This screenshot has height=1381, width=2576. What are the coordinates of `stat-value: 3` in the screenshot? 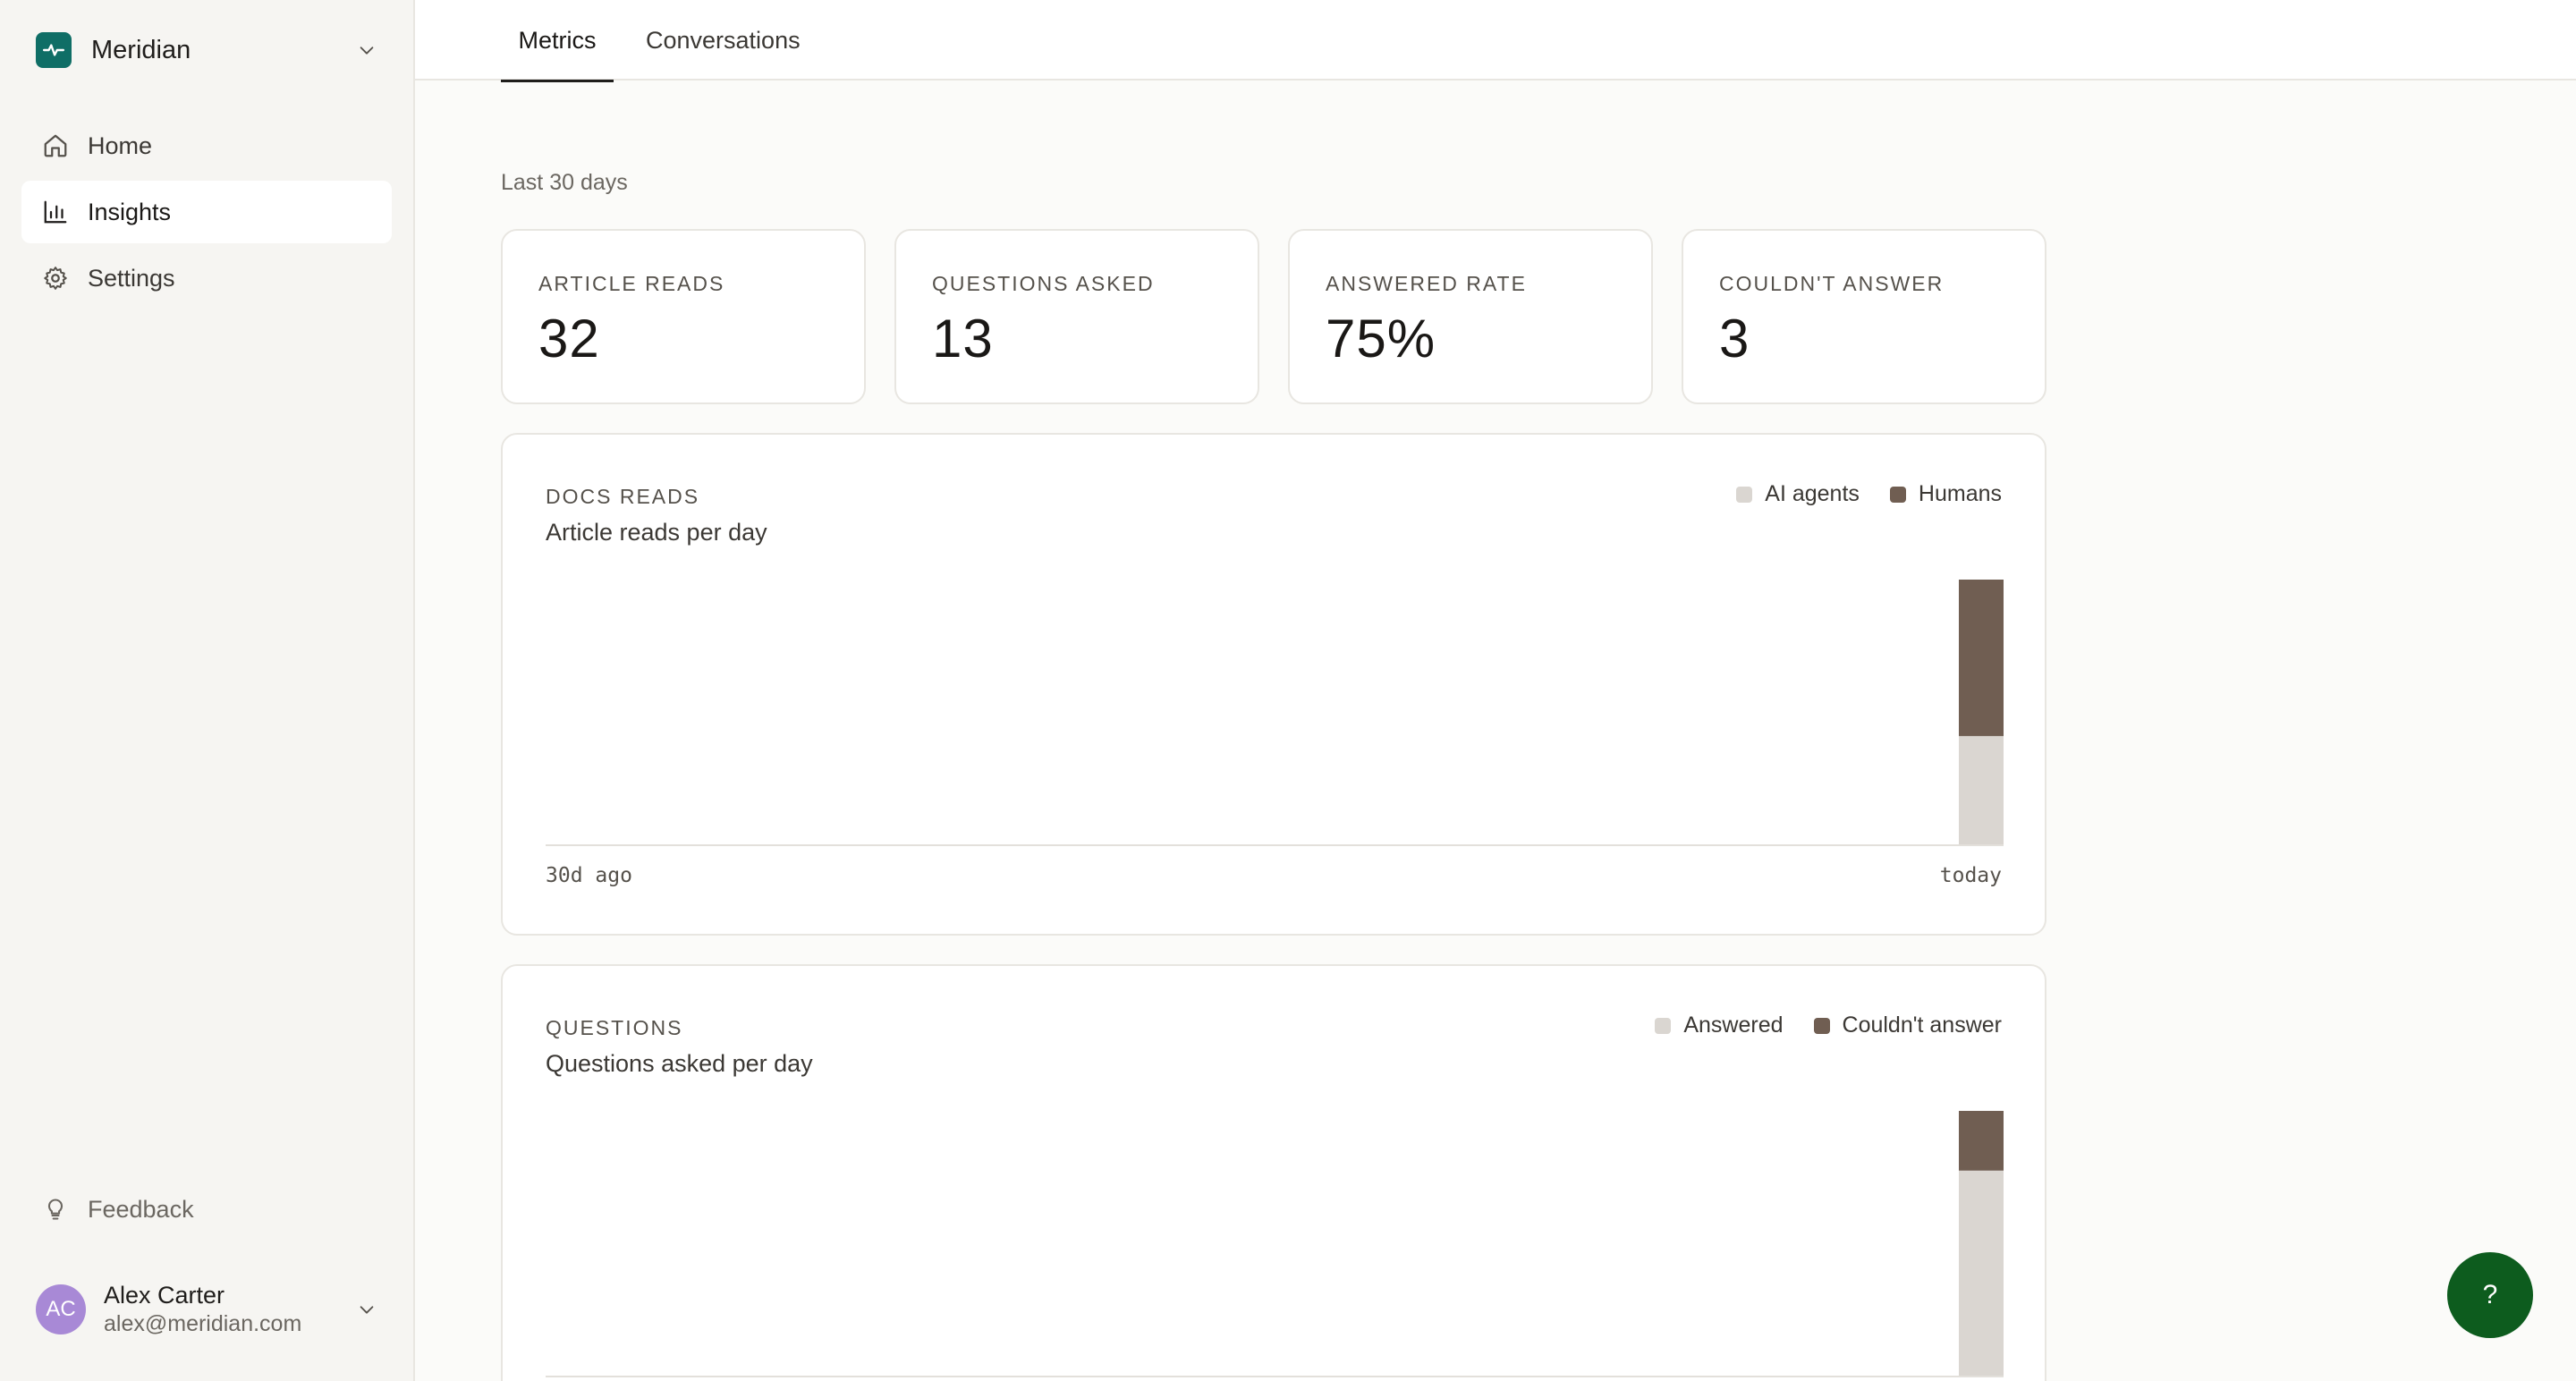 It's located at (1734, 339).